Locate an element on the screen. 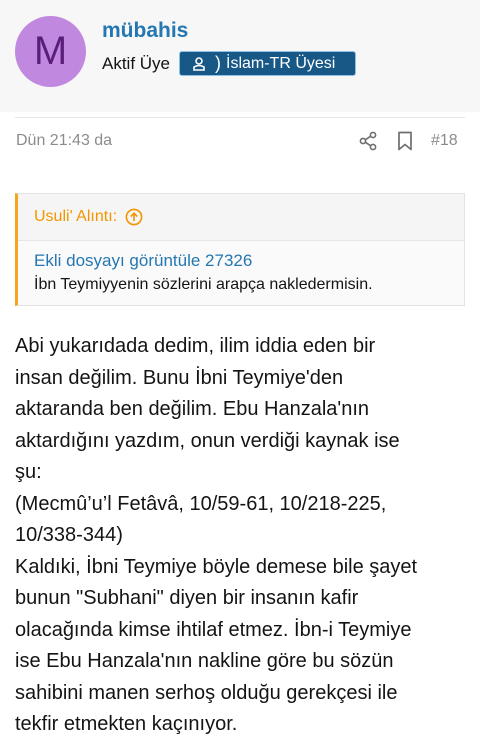 This screenshot has height=754, width=480. message-line: (Mecmû’u’l Fetâvâ, 10/59-61, 10/218-225, is located at coordinates (201, 503).